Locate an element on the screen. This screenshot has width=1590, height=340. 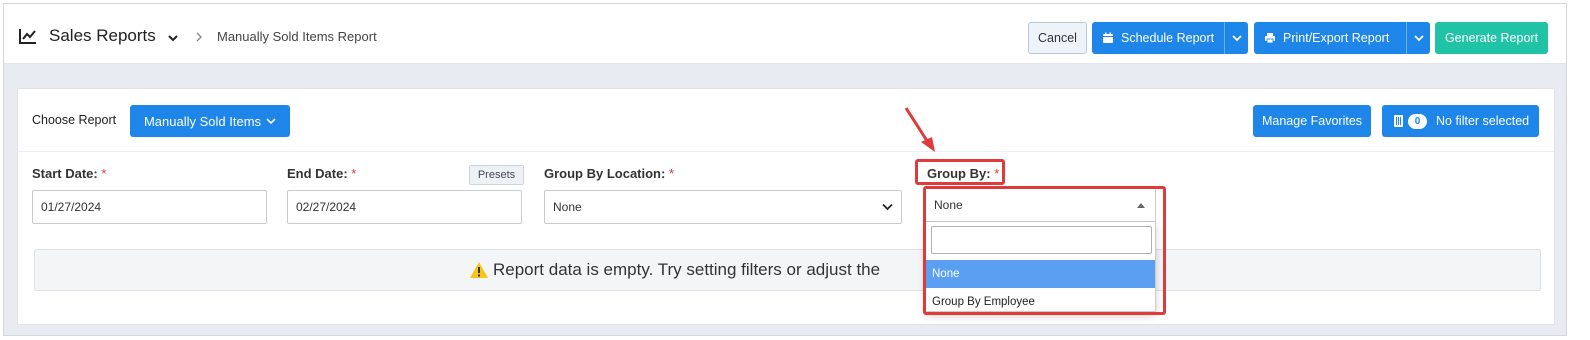
choose-report-dropdown: Manually Sold Items is located at coordinates (210, 121).